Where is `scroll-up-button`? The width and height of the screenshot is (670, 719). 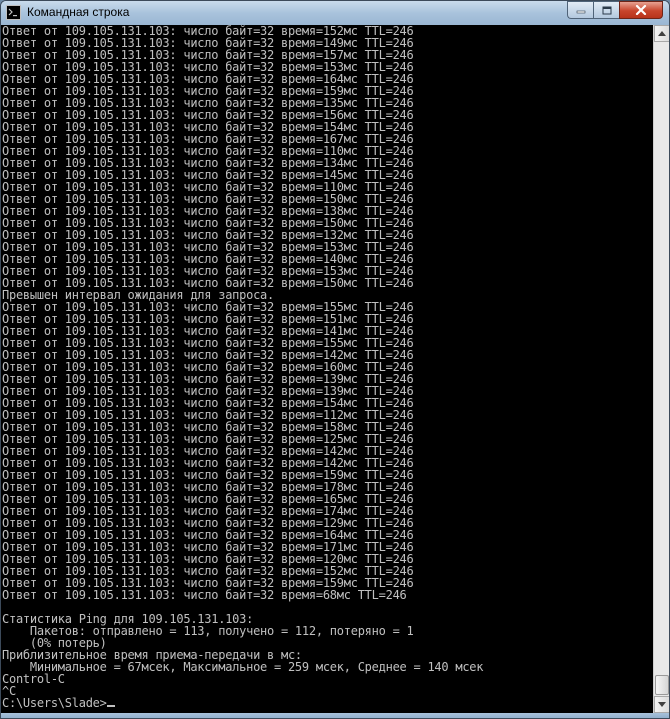
scroll-up-button is located at coordinates (661, 33).